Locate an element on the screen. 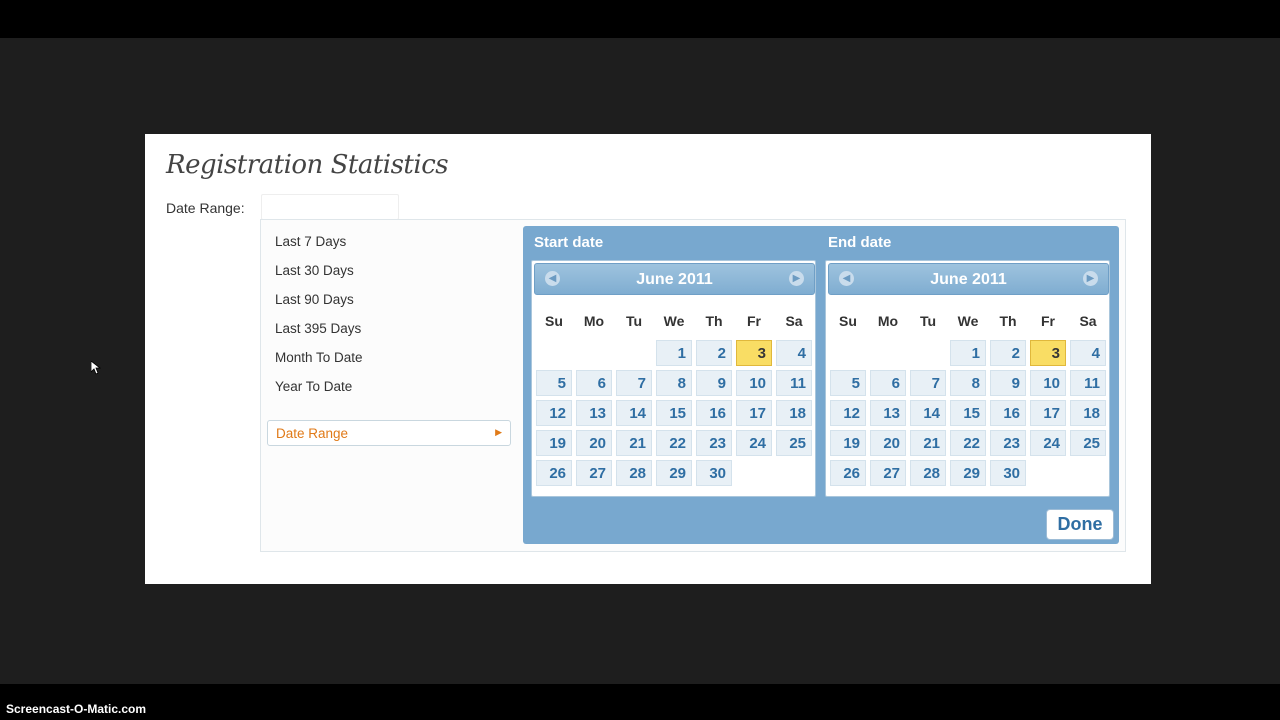  end-month-label: June 2011 is located at coordinates (968, 279).